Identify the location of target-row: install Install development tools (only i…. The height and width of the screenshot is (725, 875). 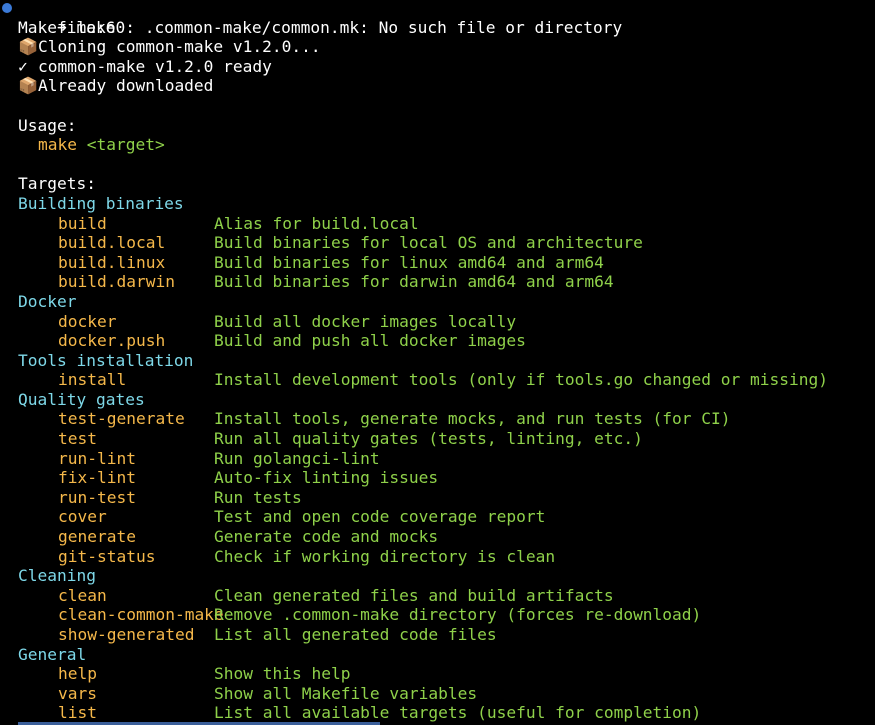
(437, 380).